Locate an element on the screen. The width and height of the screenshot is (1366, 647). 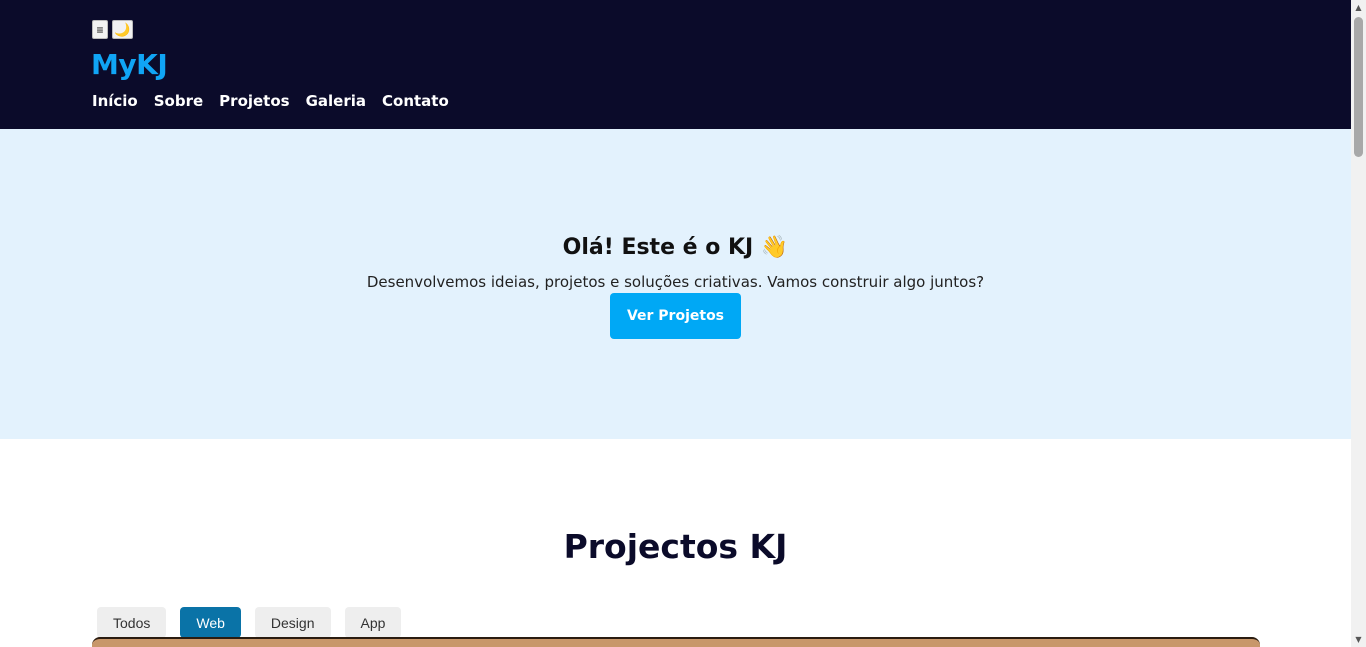
site-logo: MyKJ is located at coordinates (129, 64).